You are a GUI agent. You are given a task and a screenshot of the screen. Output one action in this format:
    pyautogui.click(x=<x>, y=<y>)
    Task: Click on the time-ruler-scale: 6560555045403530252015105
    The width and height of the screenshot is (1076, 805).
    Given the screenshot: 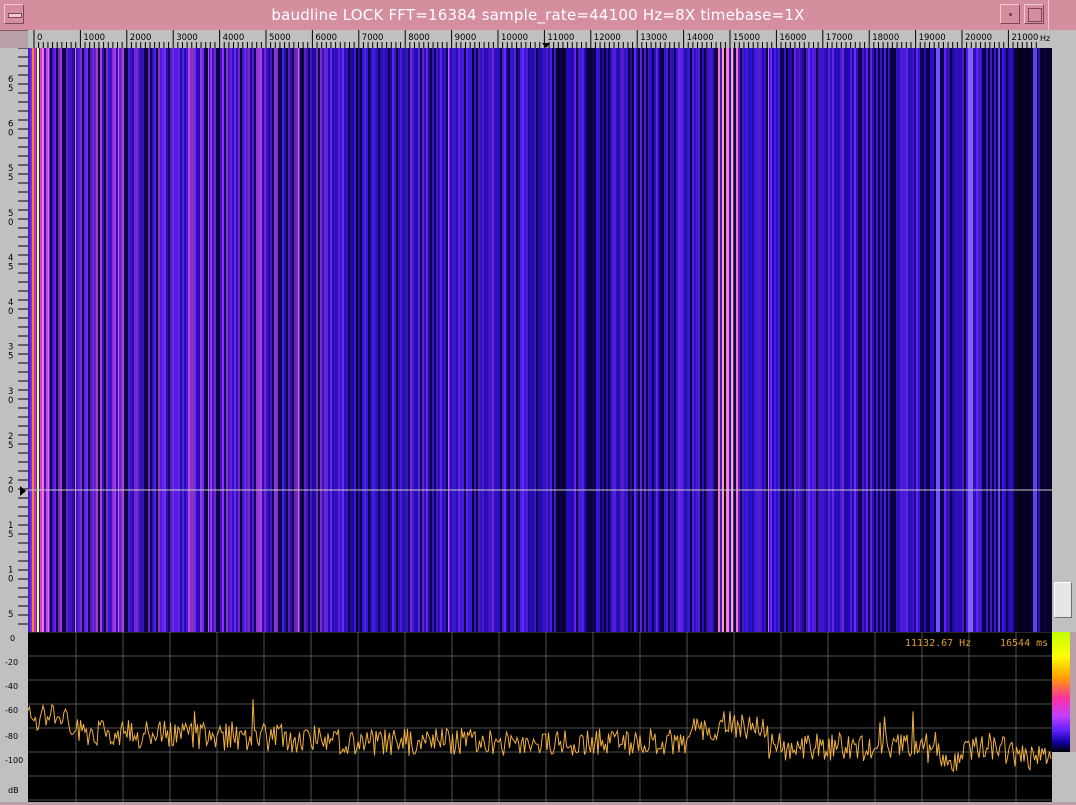 What is the action you would take?
    pyautogui.click(x=18, y=336)
    